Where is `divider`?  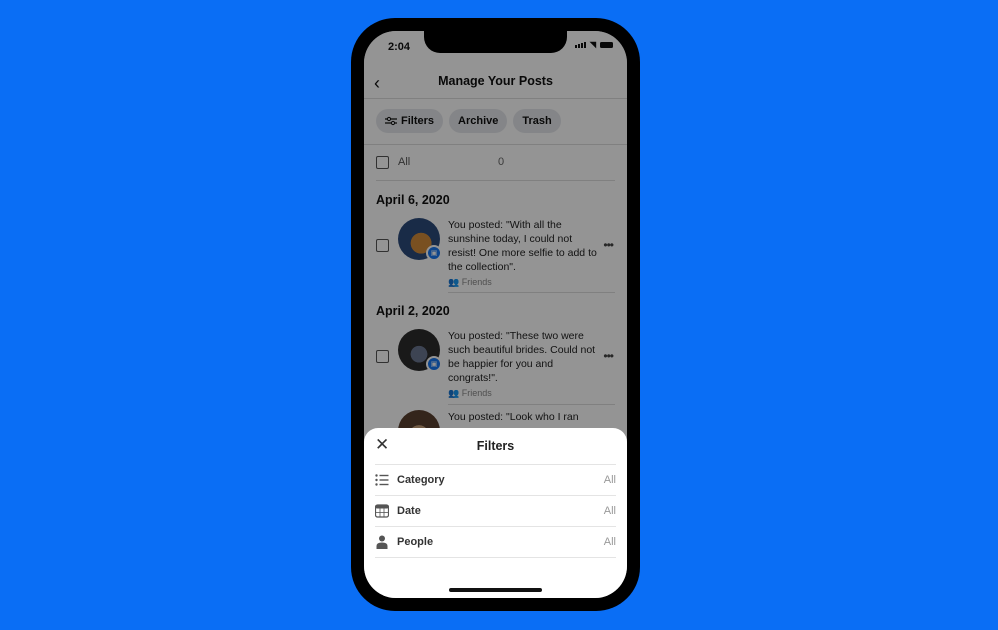
divider is located at coordinates (495, 557).